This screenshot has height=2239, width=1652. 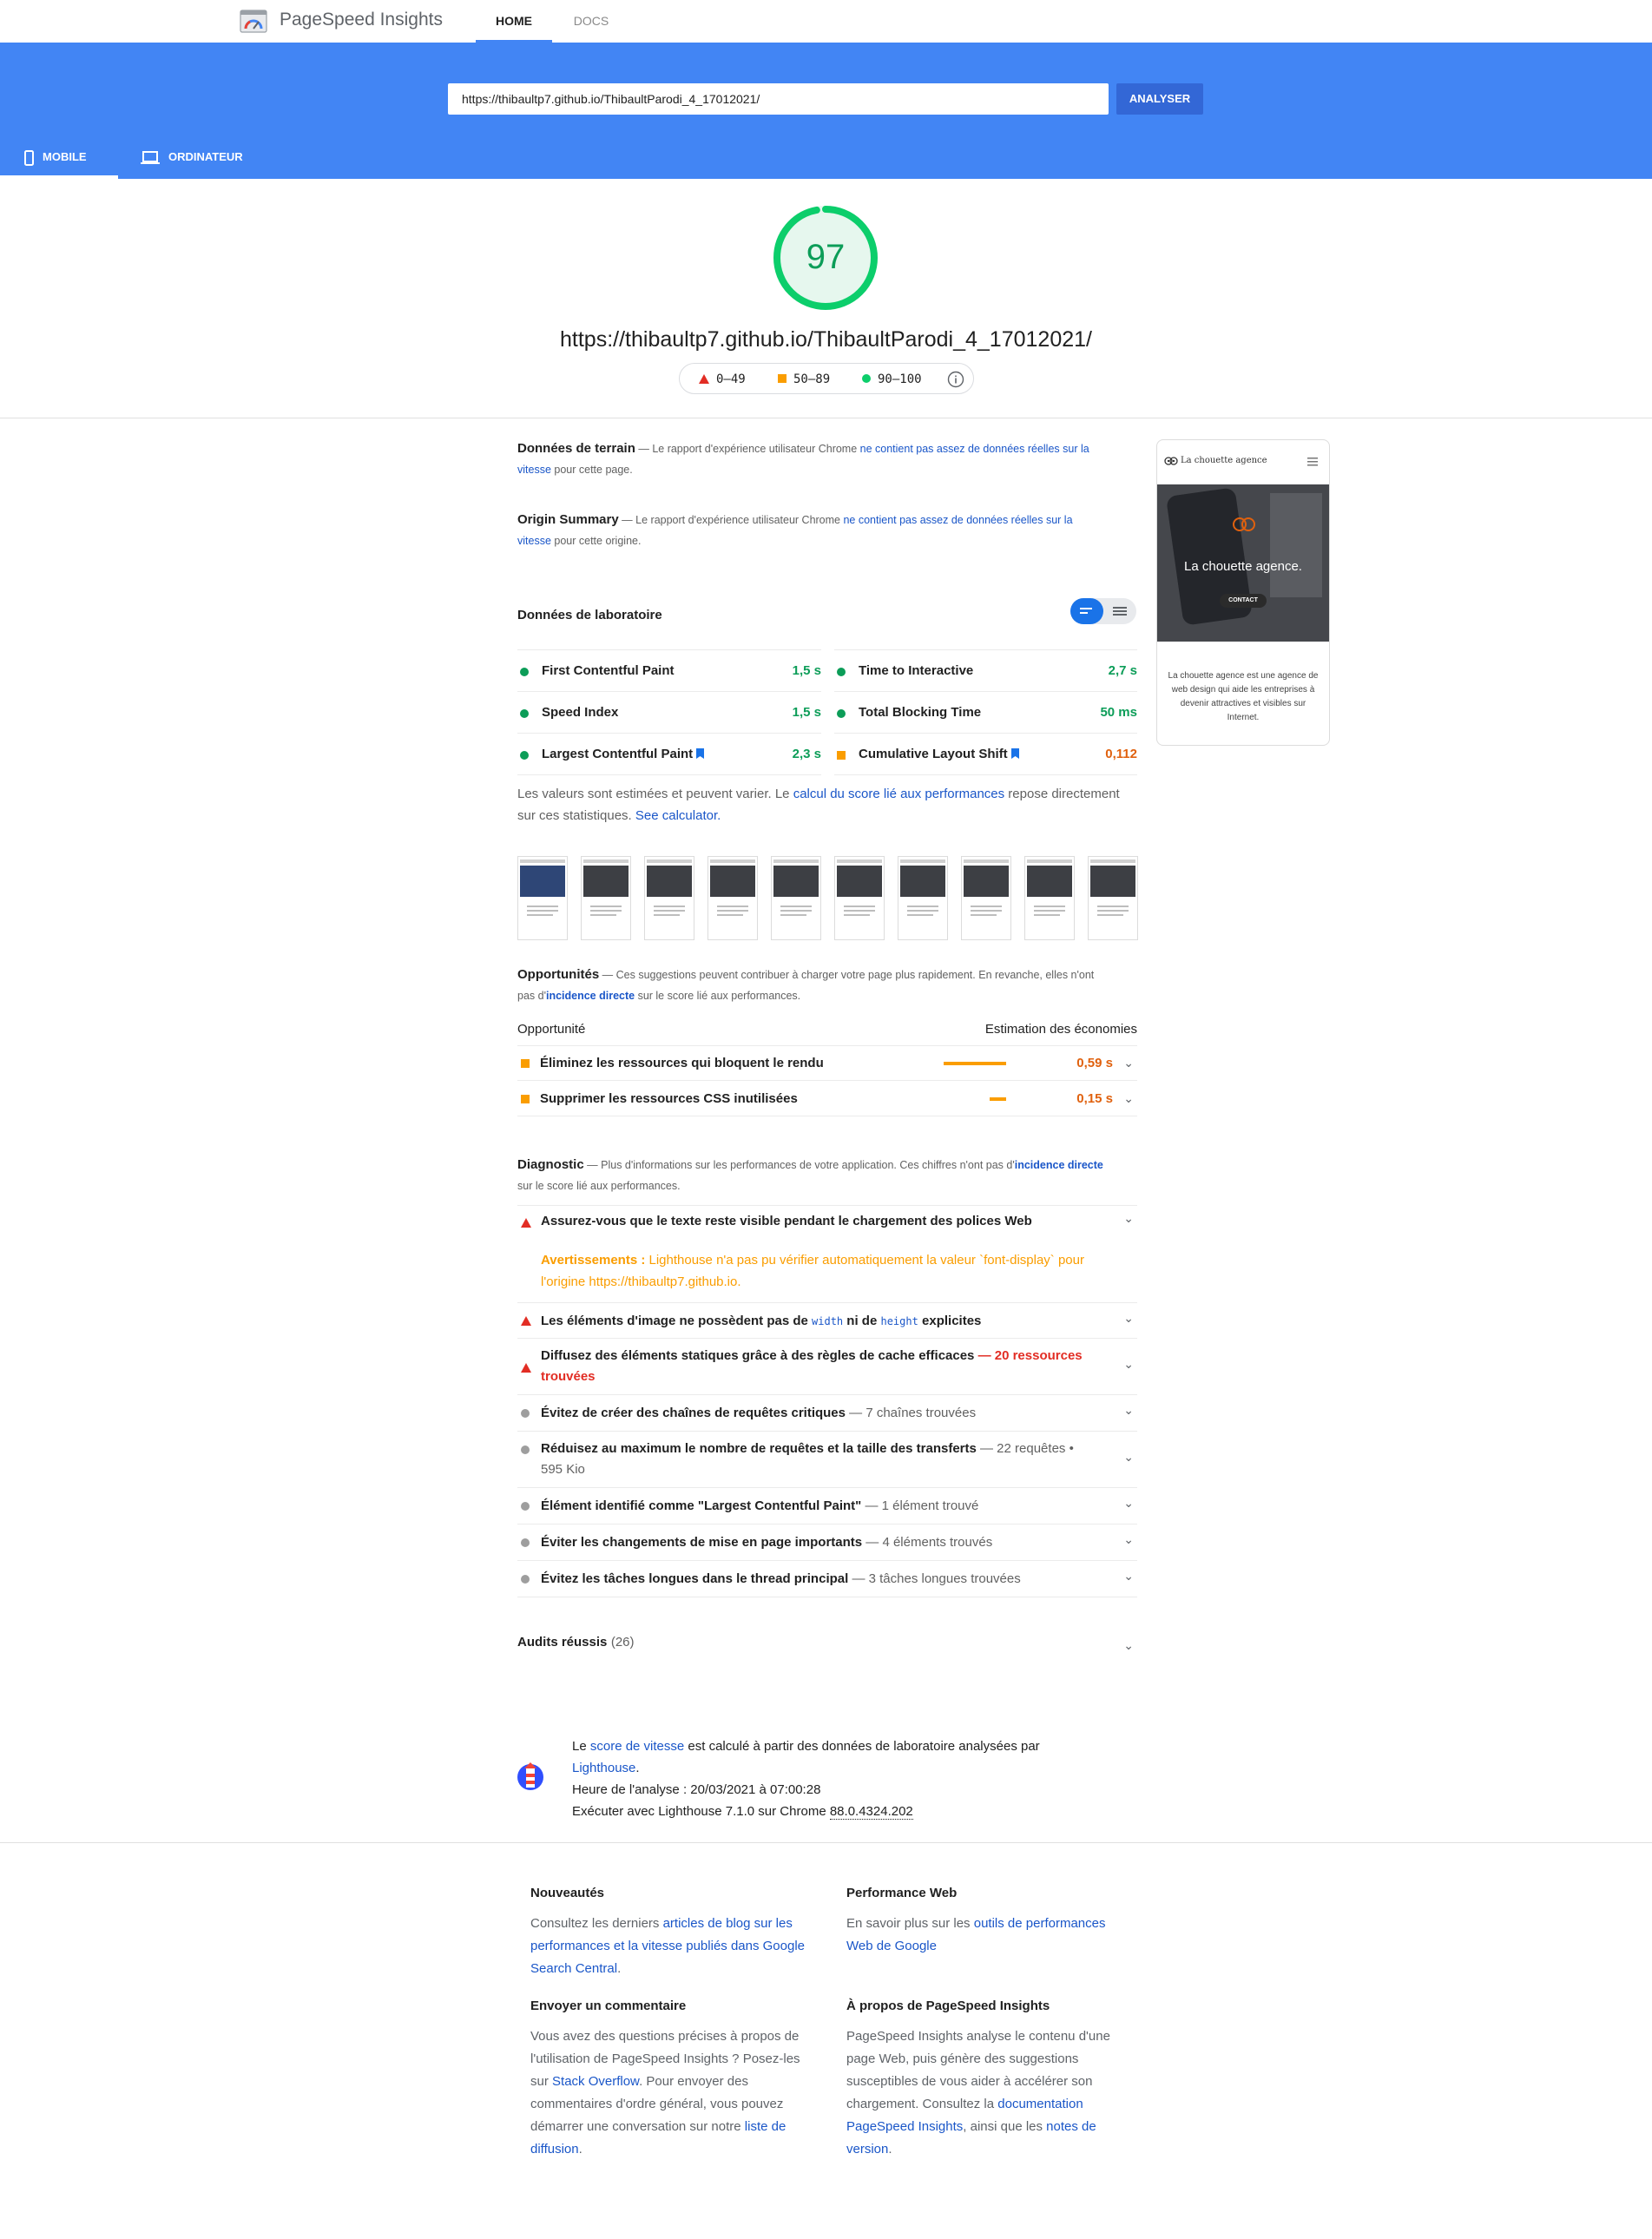 I want to click on savings-bar, so click(x=975, y=1063).